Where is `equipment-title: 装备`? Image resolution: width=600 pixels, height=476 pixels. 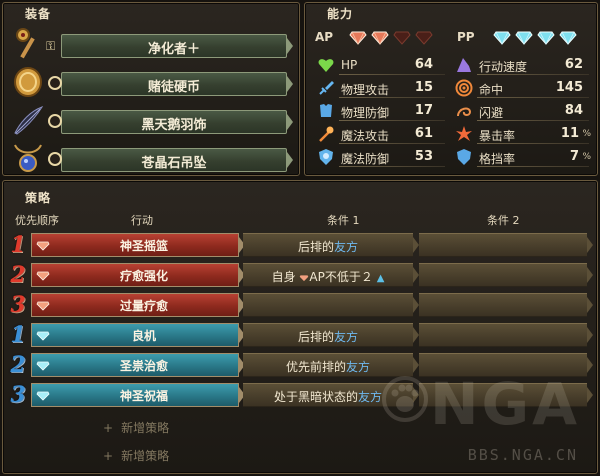
equipment-title: 装备 is located at coordinates (38, 14).